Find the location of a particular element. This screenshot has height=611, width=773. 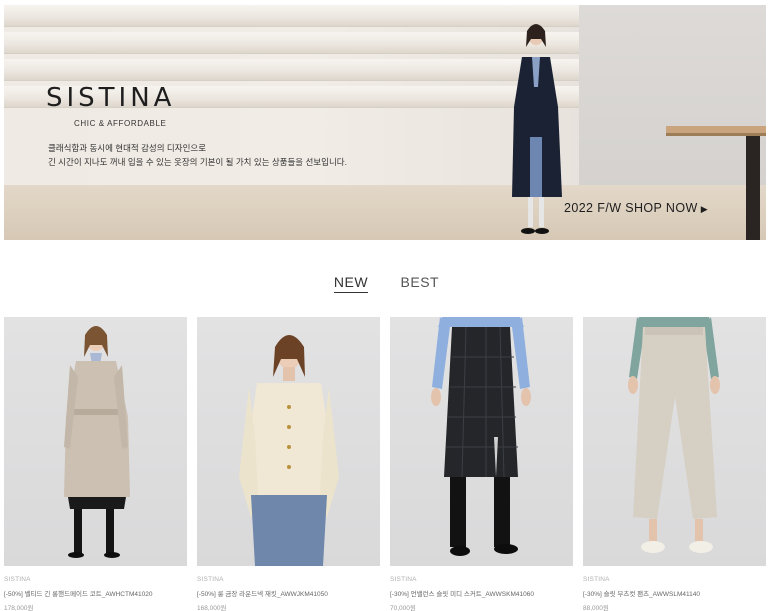

hero-brand-block: SISTINA CHIC & AFFORDABLE is located at coordinates (111, 105).